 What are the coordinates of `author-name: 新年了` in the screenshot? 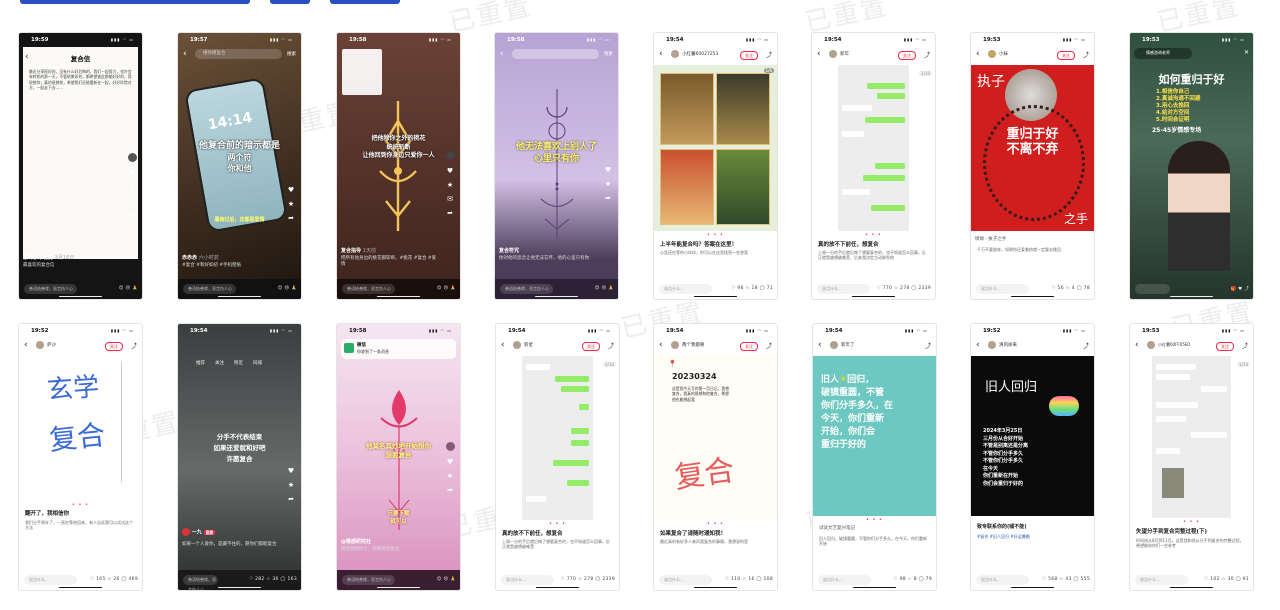 It's located at (848, 345).